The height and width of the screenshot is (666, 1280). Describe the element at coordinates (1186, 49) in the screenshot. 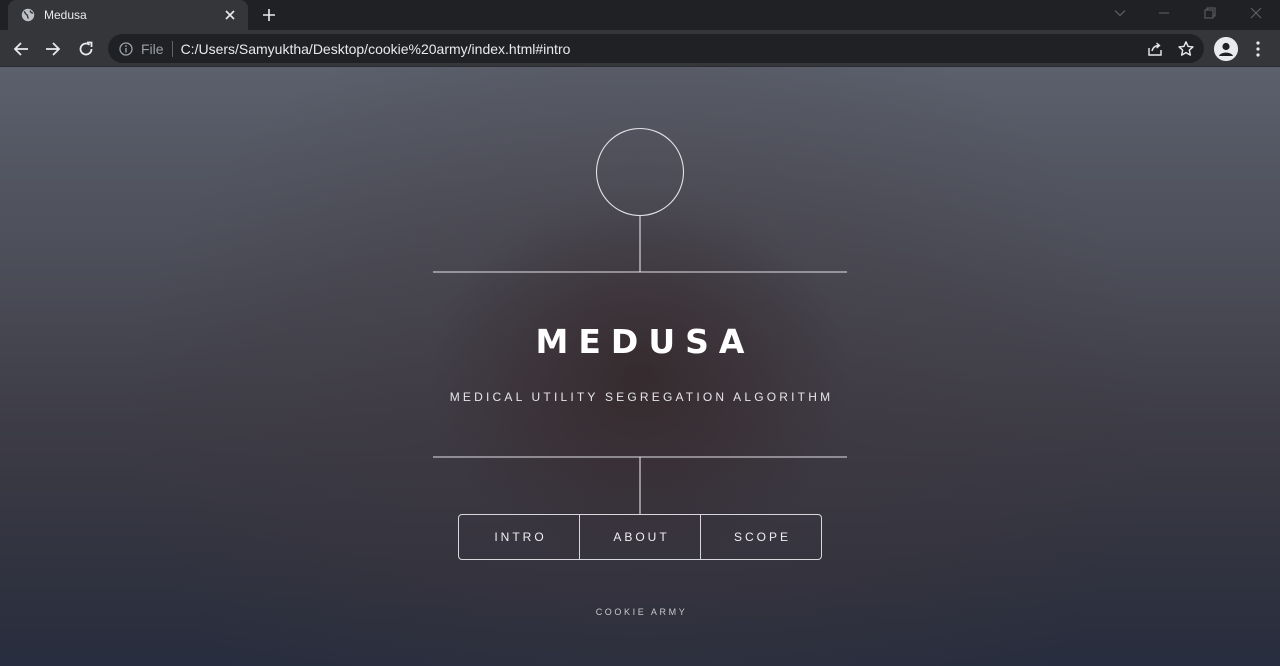

I see `bookmark-star-icon` at that location.